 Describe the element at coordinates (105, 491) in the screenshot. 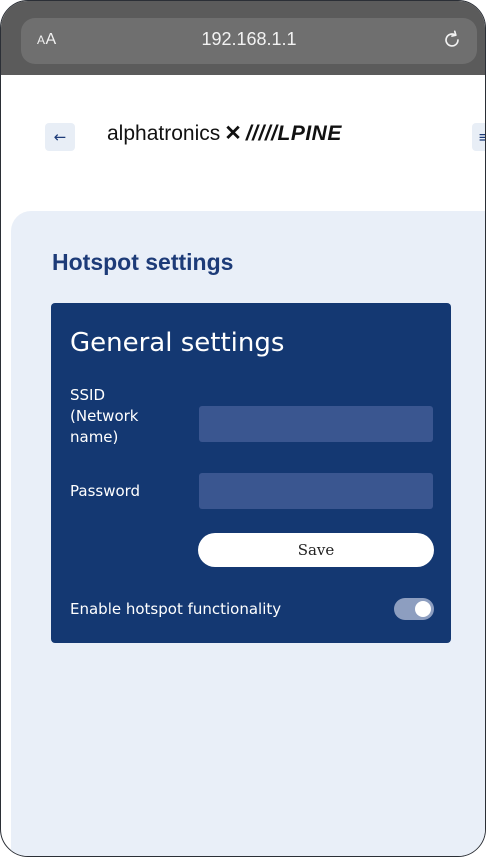

I see `password-label: Password` at that location.